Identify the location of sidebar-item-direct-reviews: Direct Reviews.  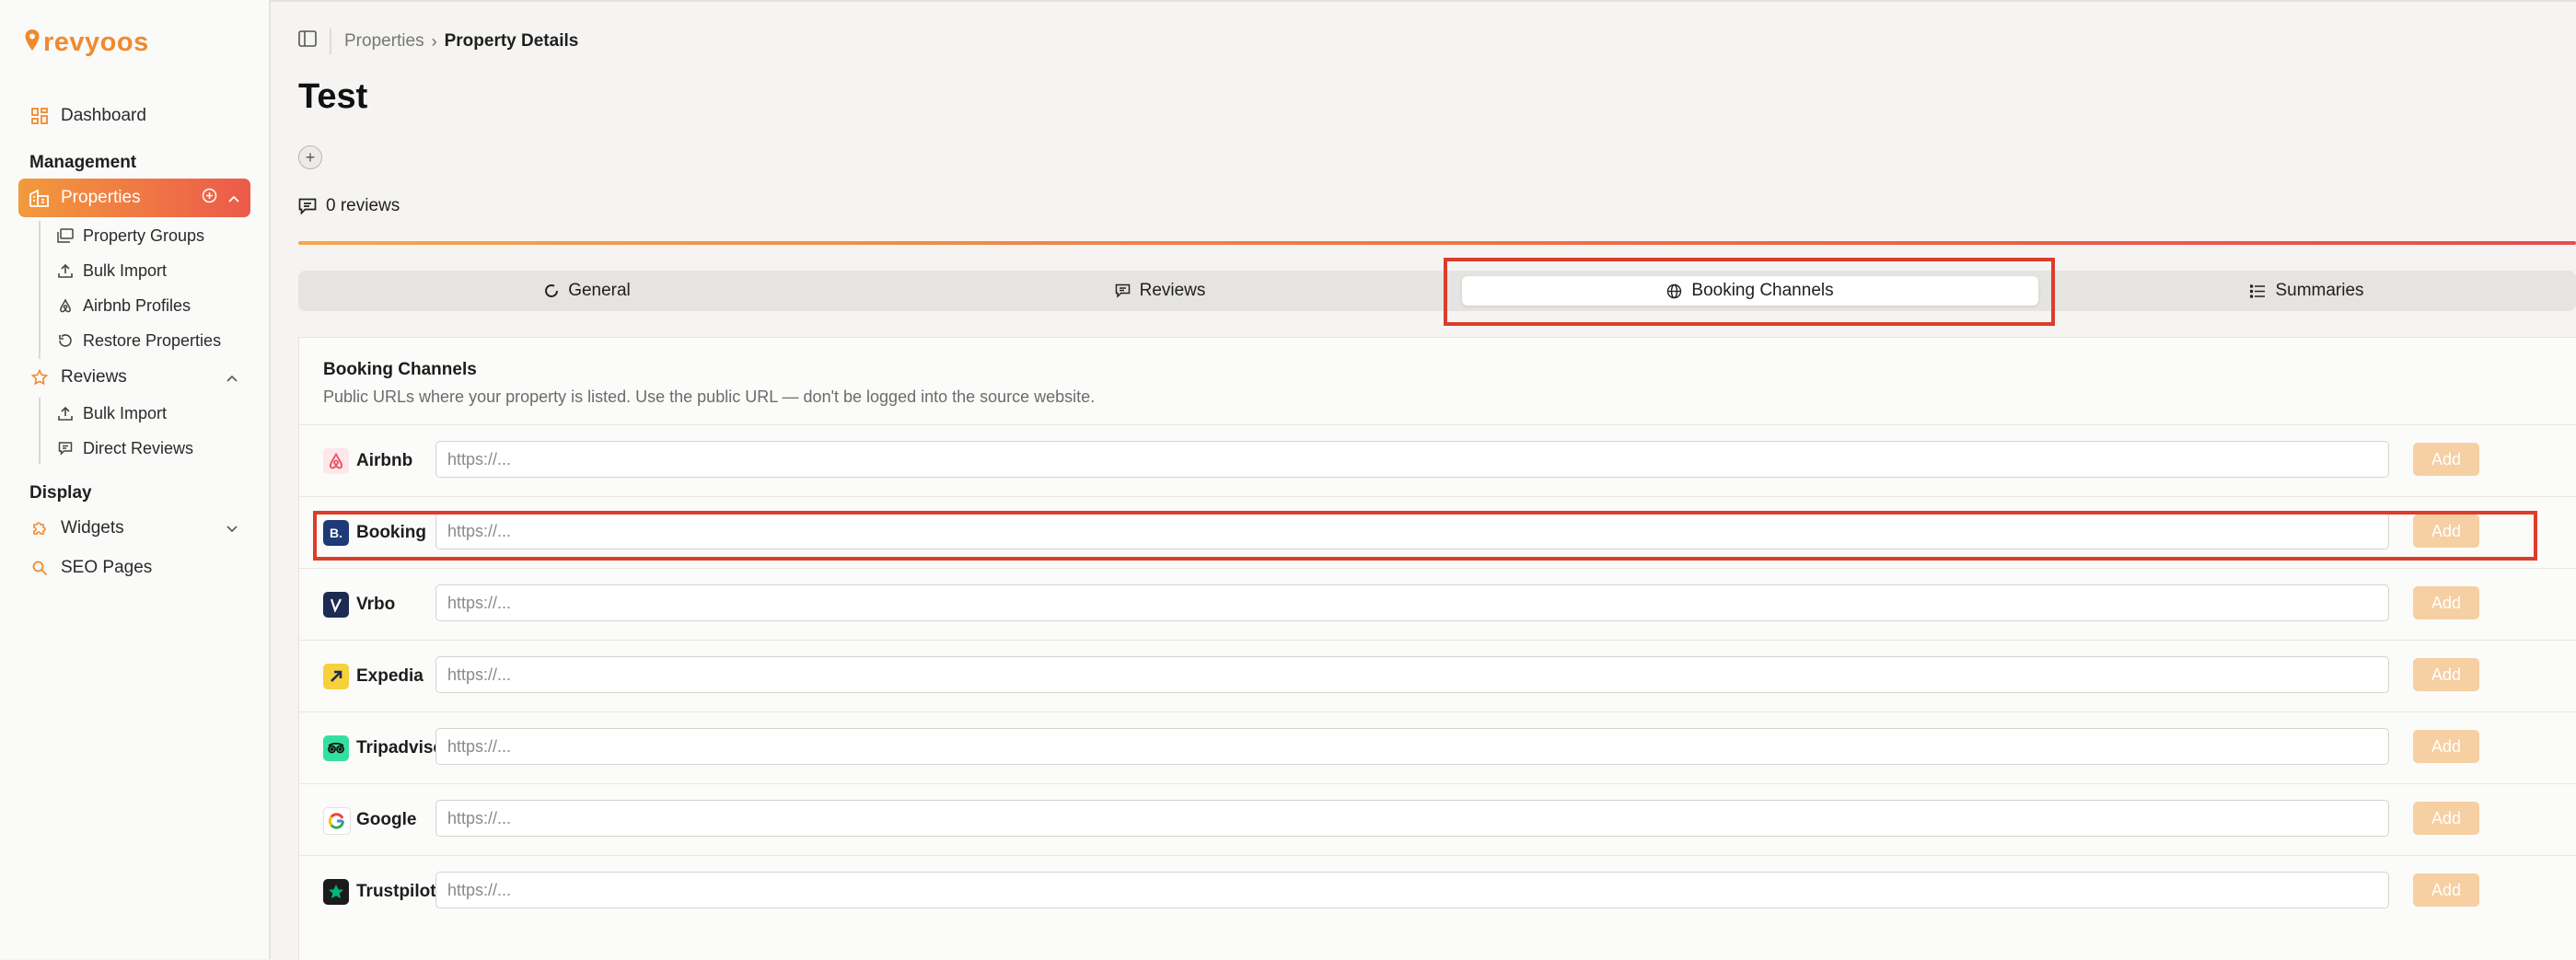
(124, 448).